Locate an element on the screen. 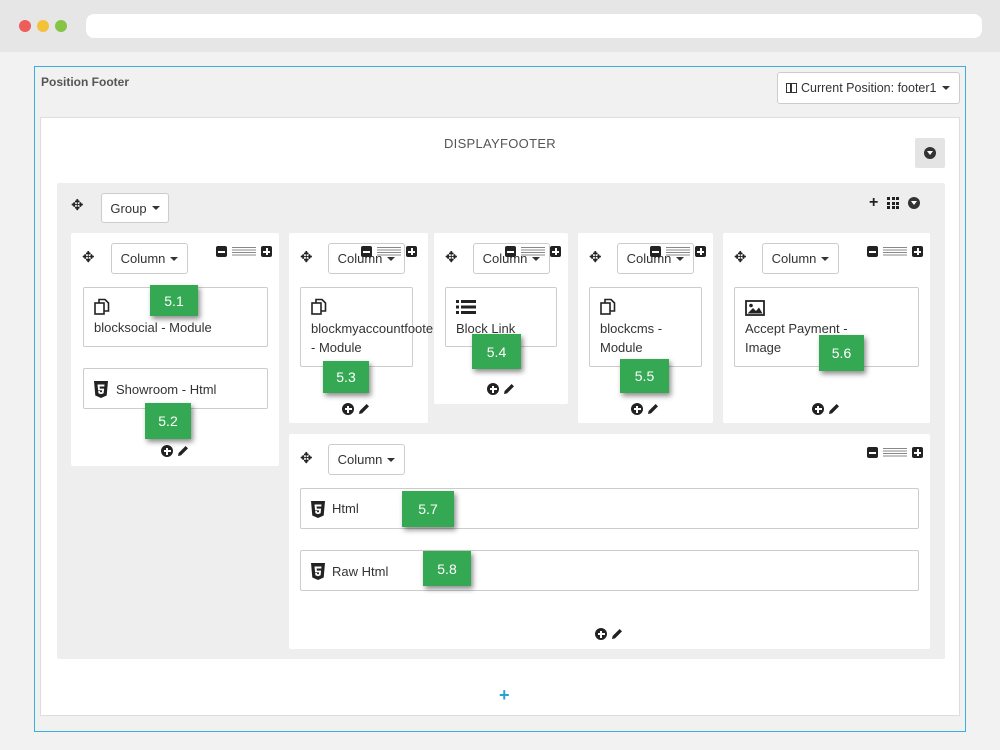 This screenshot has height=750, width=1000. hook-collapse-button is located at coordinates (930, 153).